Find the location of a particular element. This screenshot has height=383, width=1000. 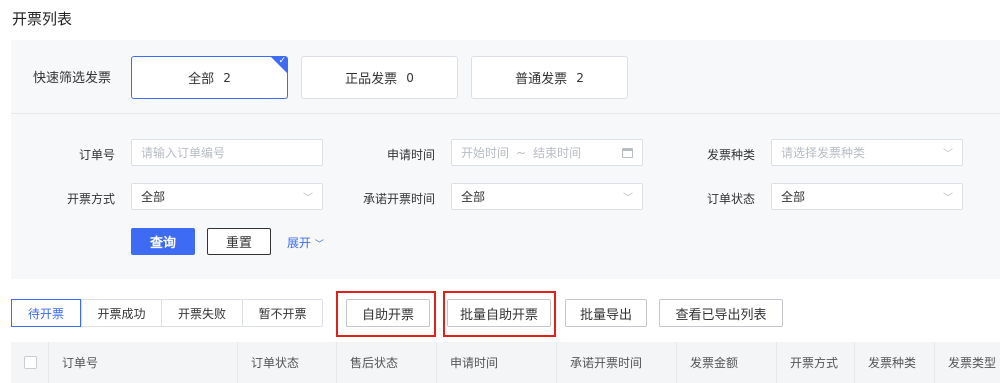

quick-filter-normal: 普通发票 2 is located at coordinates (549, 77).